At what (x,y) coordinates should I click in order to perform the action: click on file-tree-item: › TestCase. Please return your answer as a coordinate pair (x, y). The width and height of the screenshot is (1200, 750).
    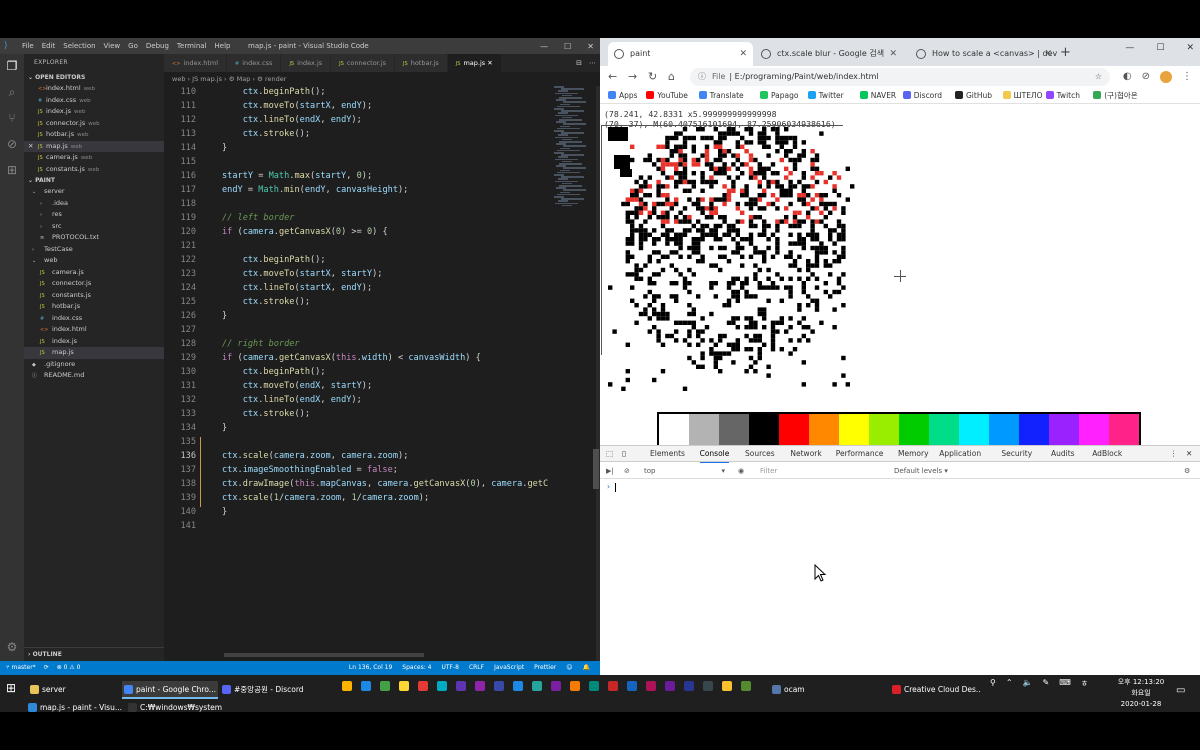
    Looking at the image, I should click on (94, 250).